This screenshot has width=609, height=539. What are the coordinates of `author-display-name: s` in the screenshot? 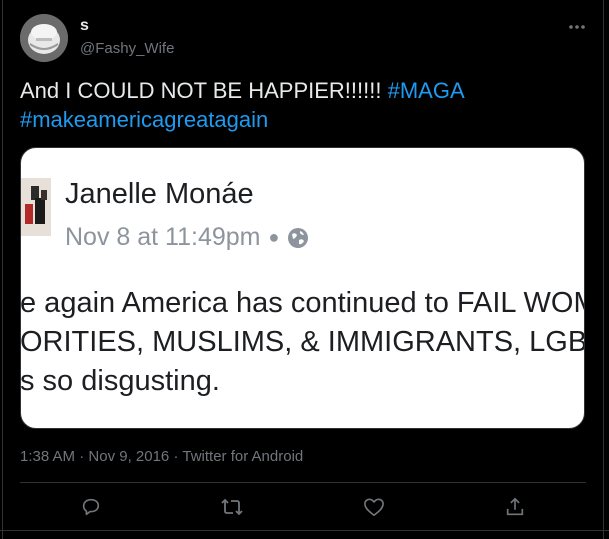 It's located at (84, 26).